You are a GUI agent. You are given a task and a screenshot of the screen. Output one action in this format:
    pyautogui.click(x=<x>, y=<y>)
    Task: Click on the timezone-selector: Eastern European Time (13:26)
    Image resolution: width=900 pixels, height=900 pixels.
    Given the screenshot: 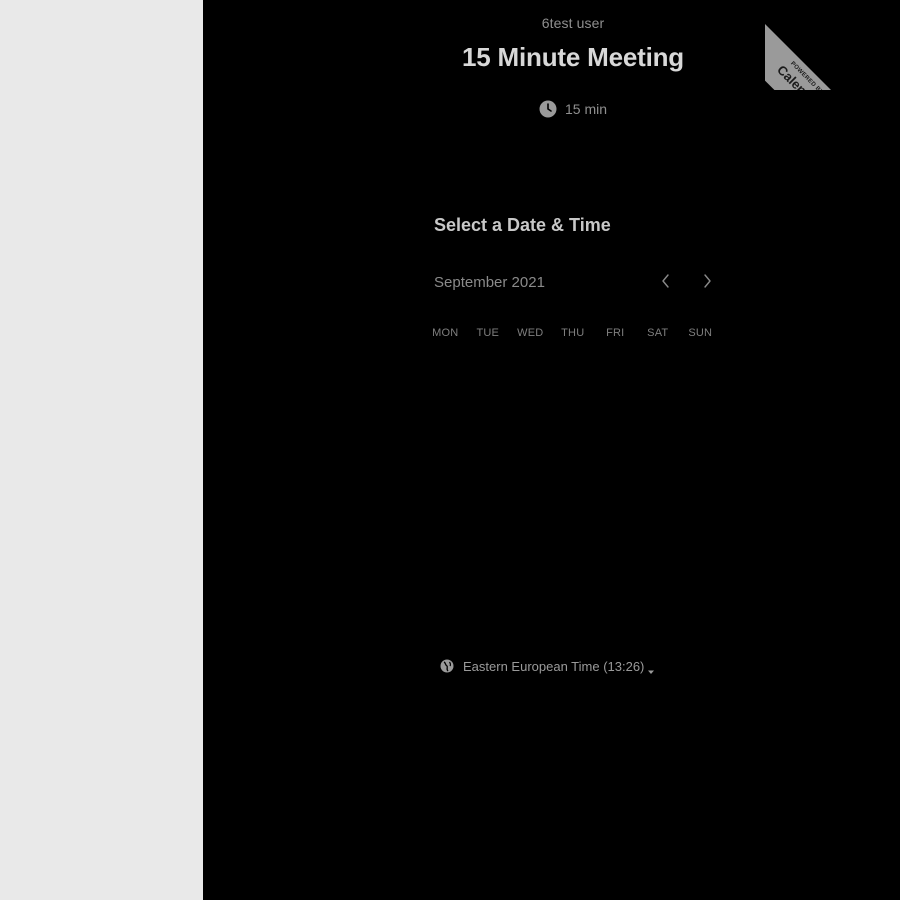 What is the action you would take?
    pyautogui.click(x=547, y=666)
    